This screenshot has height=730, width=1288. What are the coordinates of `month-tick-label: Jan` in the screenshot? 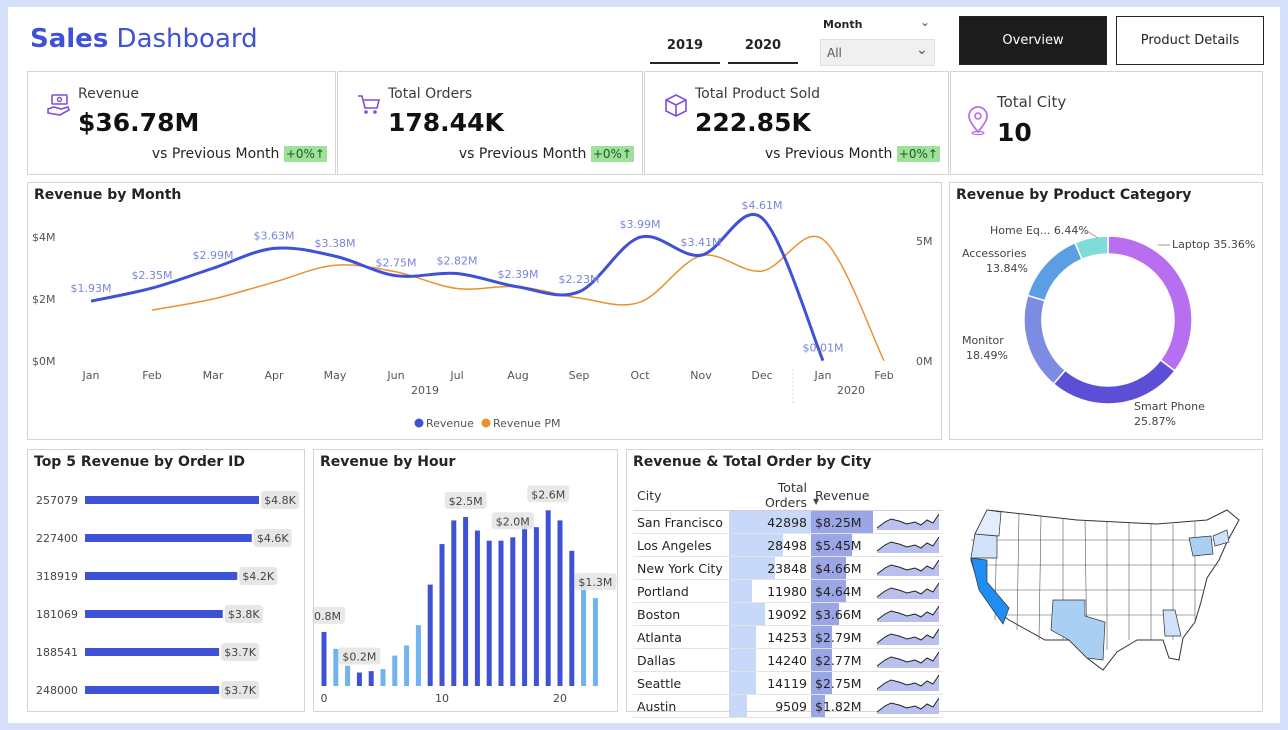 It's located at (823, 375).